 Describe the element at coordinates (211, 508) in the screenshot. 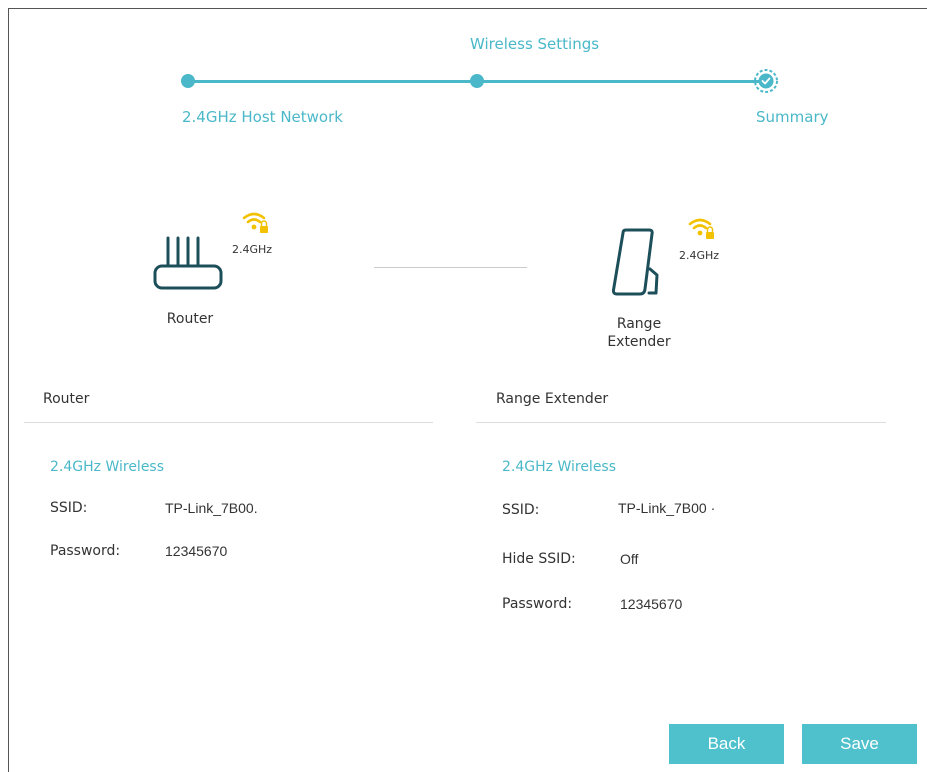

I see `router-ssid-value: TP-Link_7B00.` at that location.